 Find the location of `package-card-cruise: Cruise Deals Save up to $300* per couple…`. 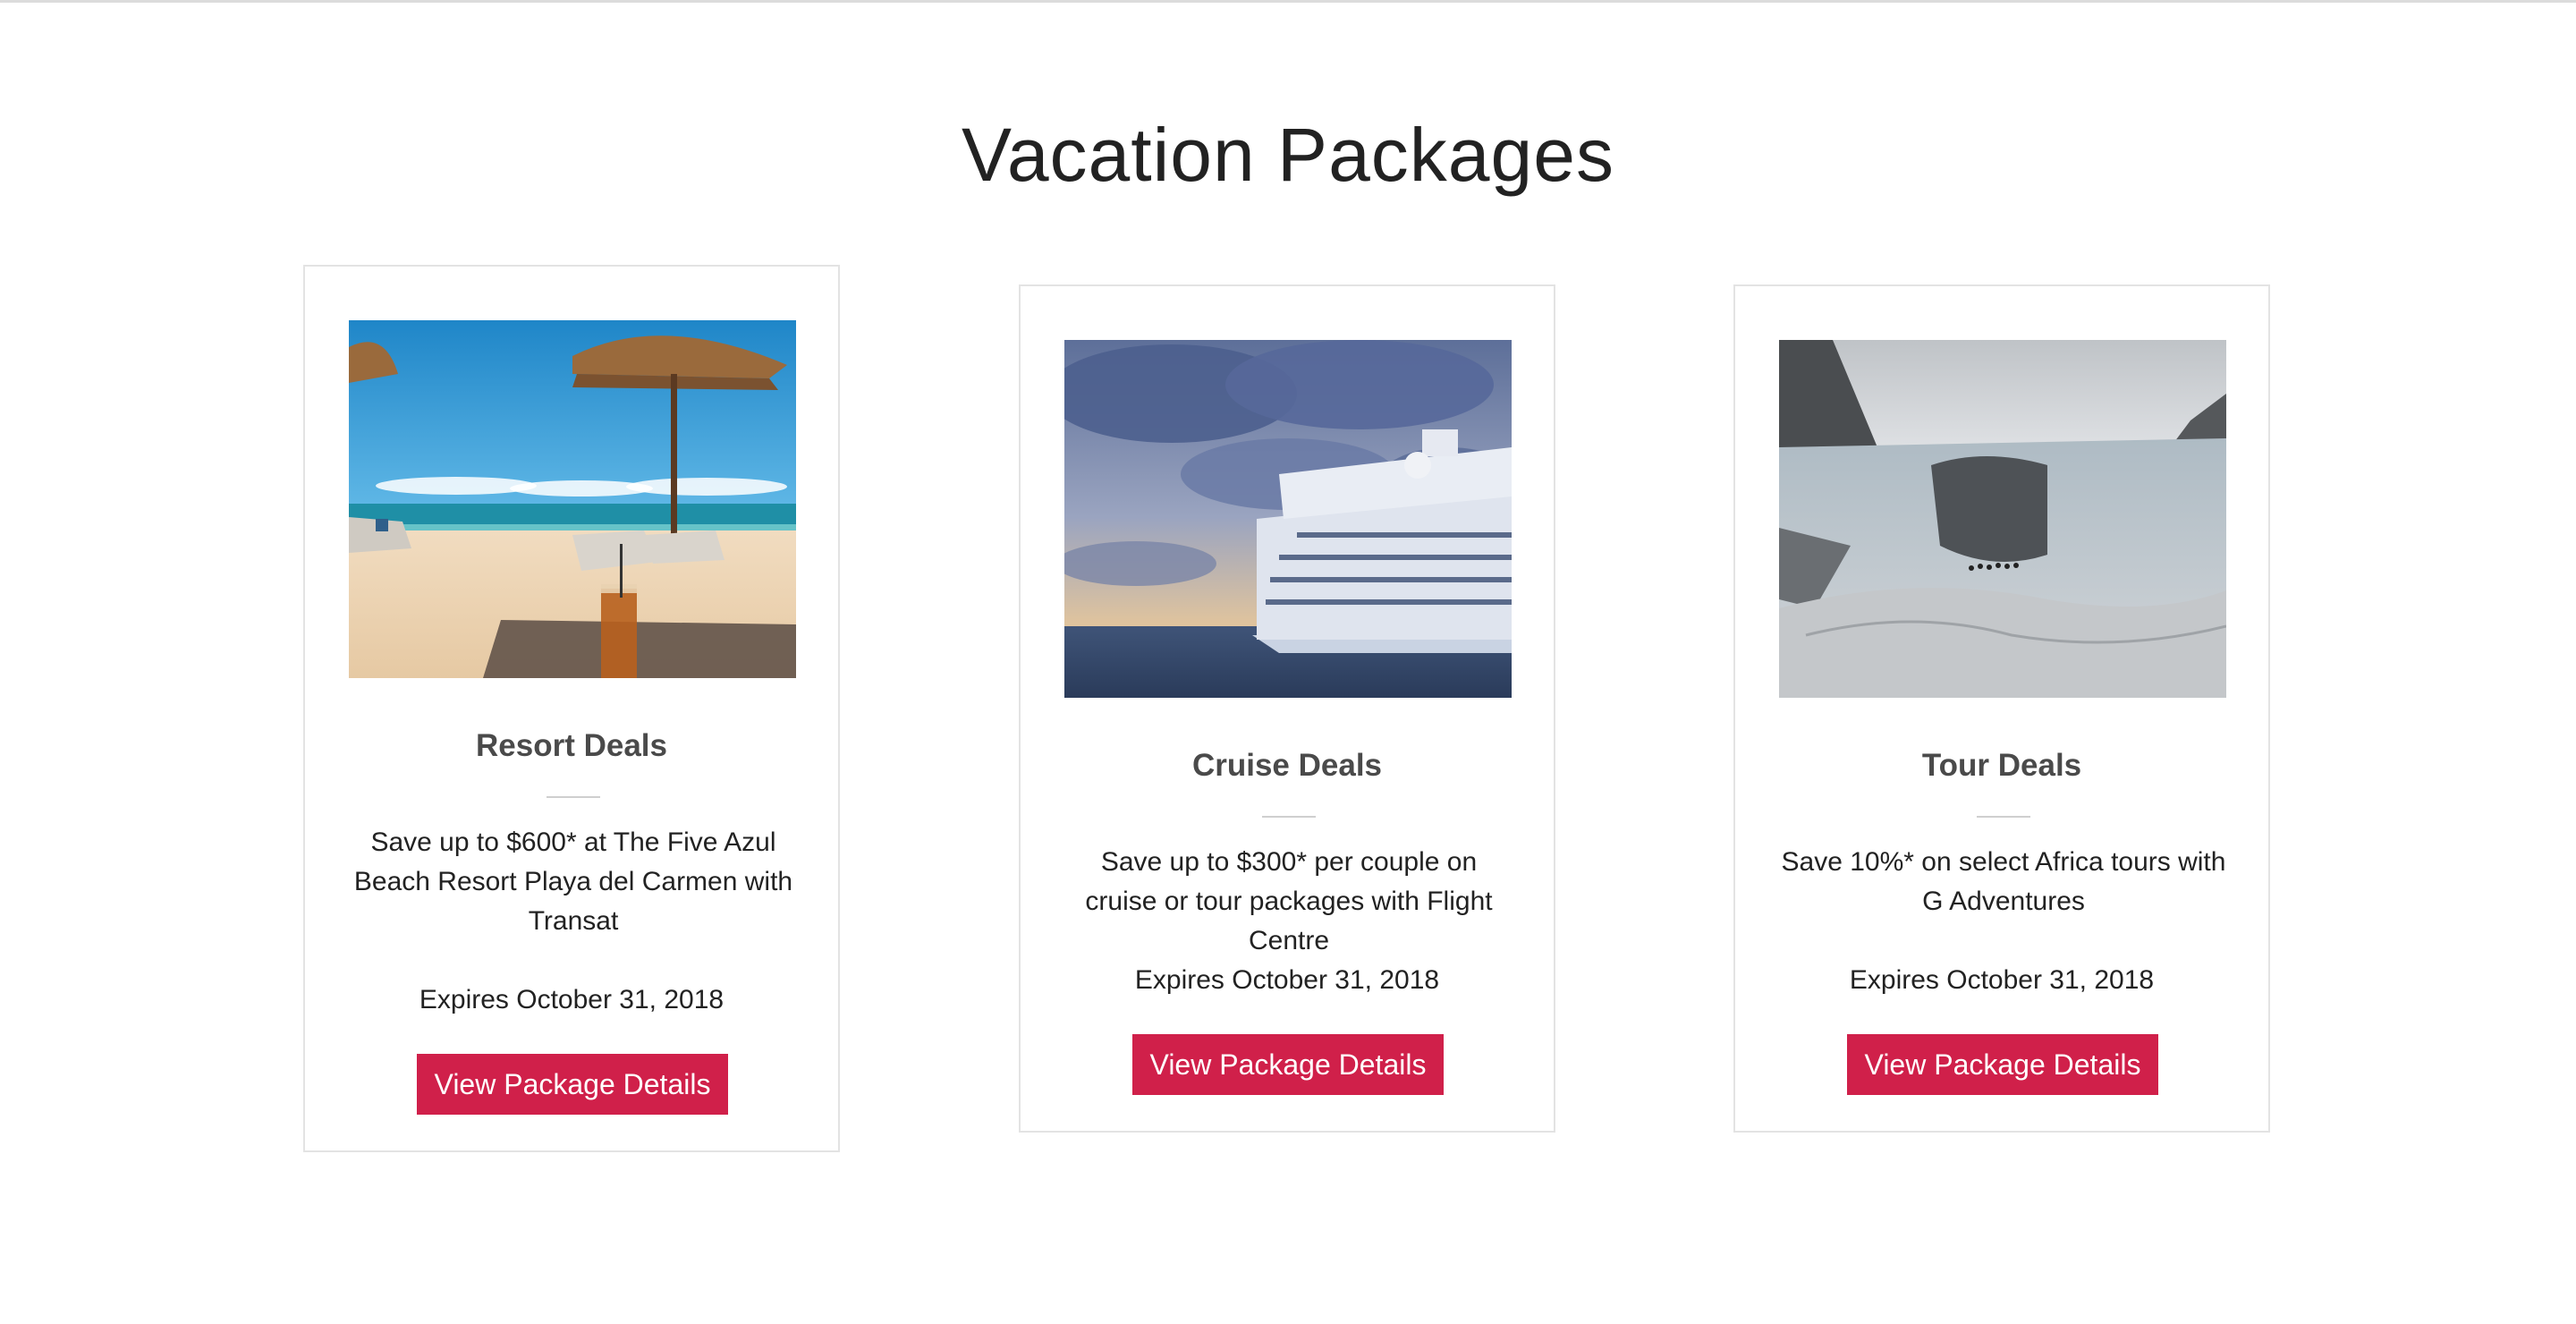

package-card-cruise: Cruise Deals Save up to $300* per couple… is located at coordinates (1287, 708).